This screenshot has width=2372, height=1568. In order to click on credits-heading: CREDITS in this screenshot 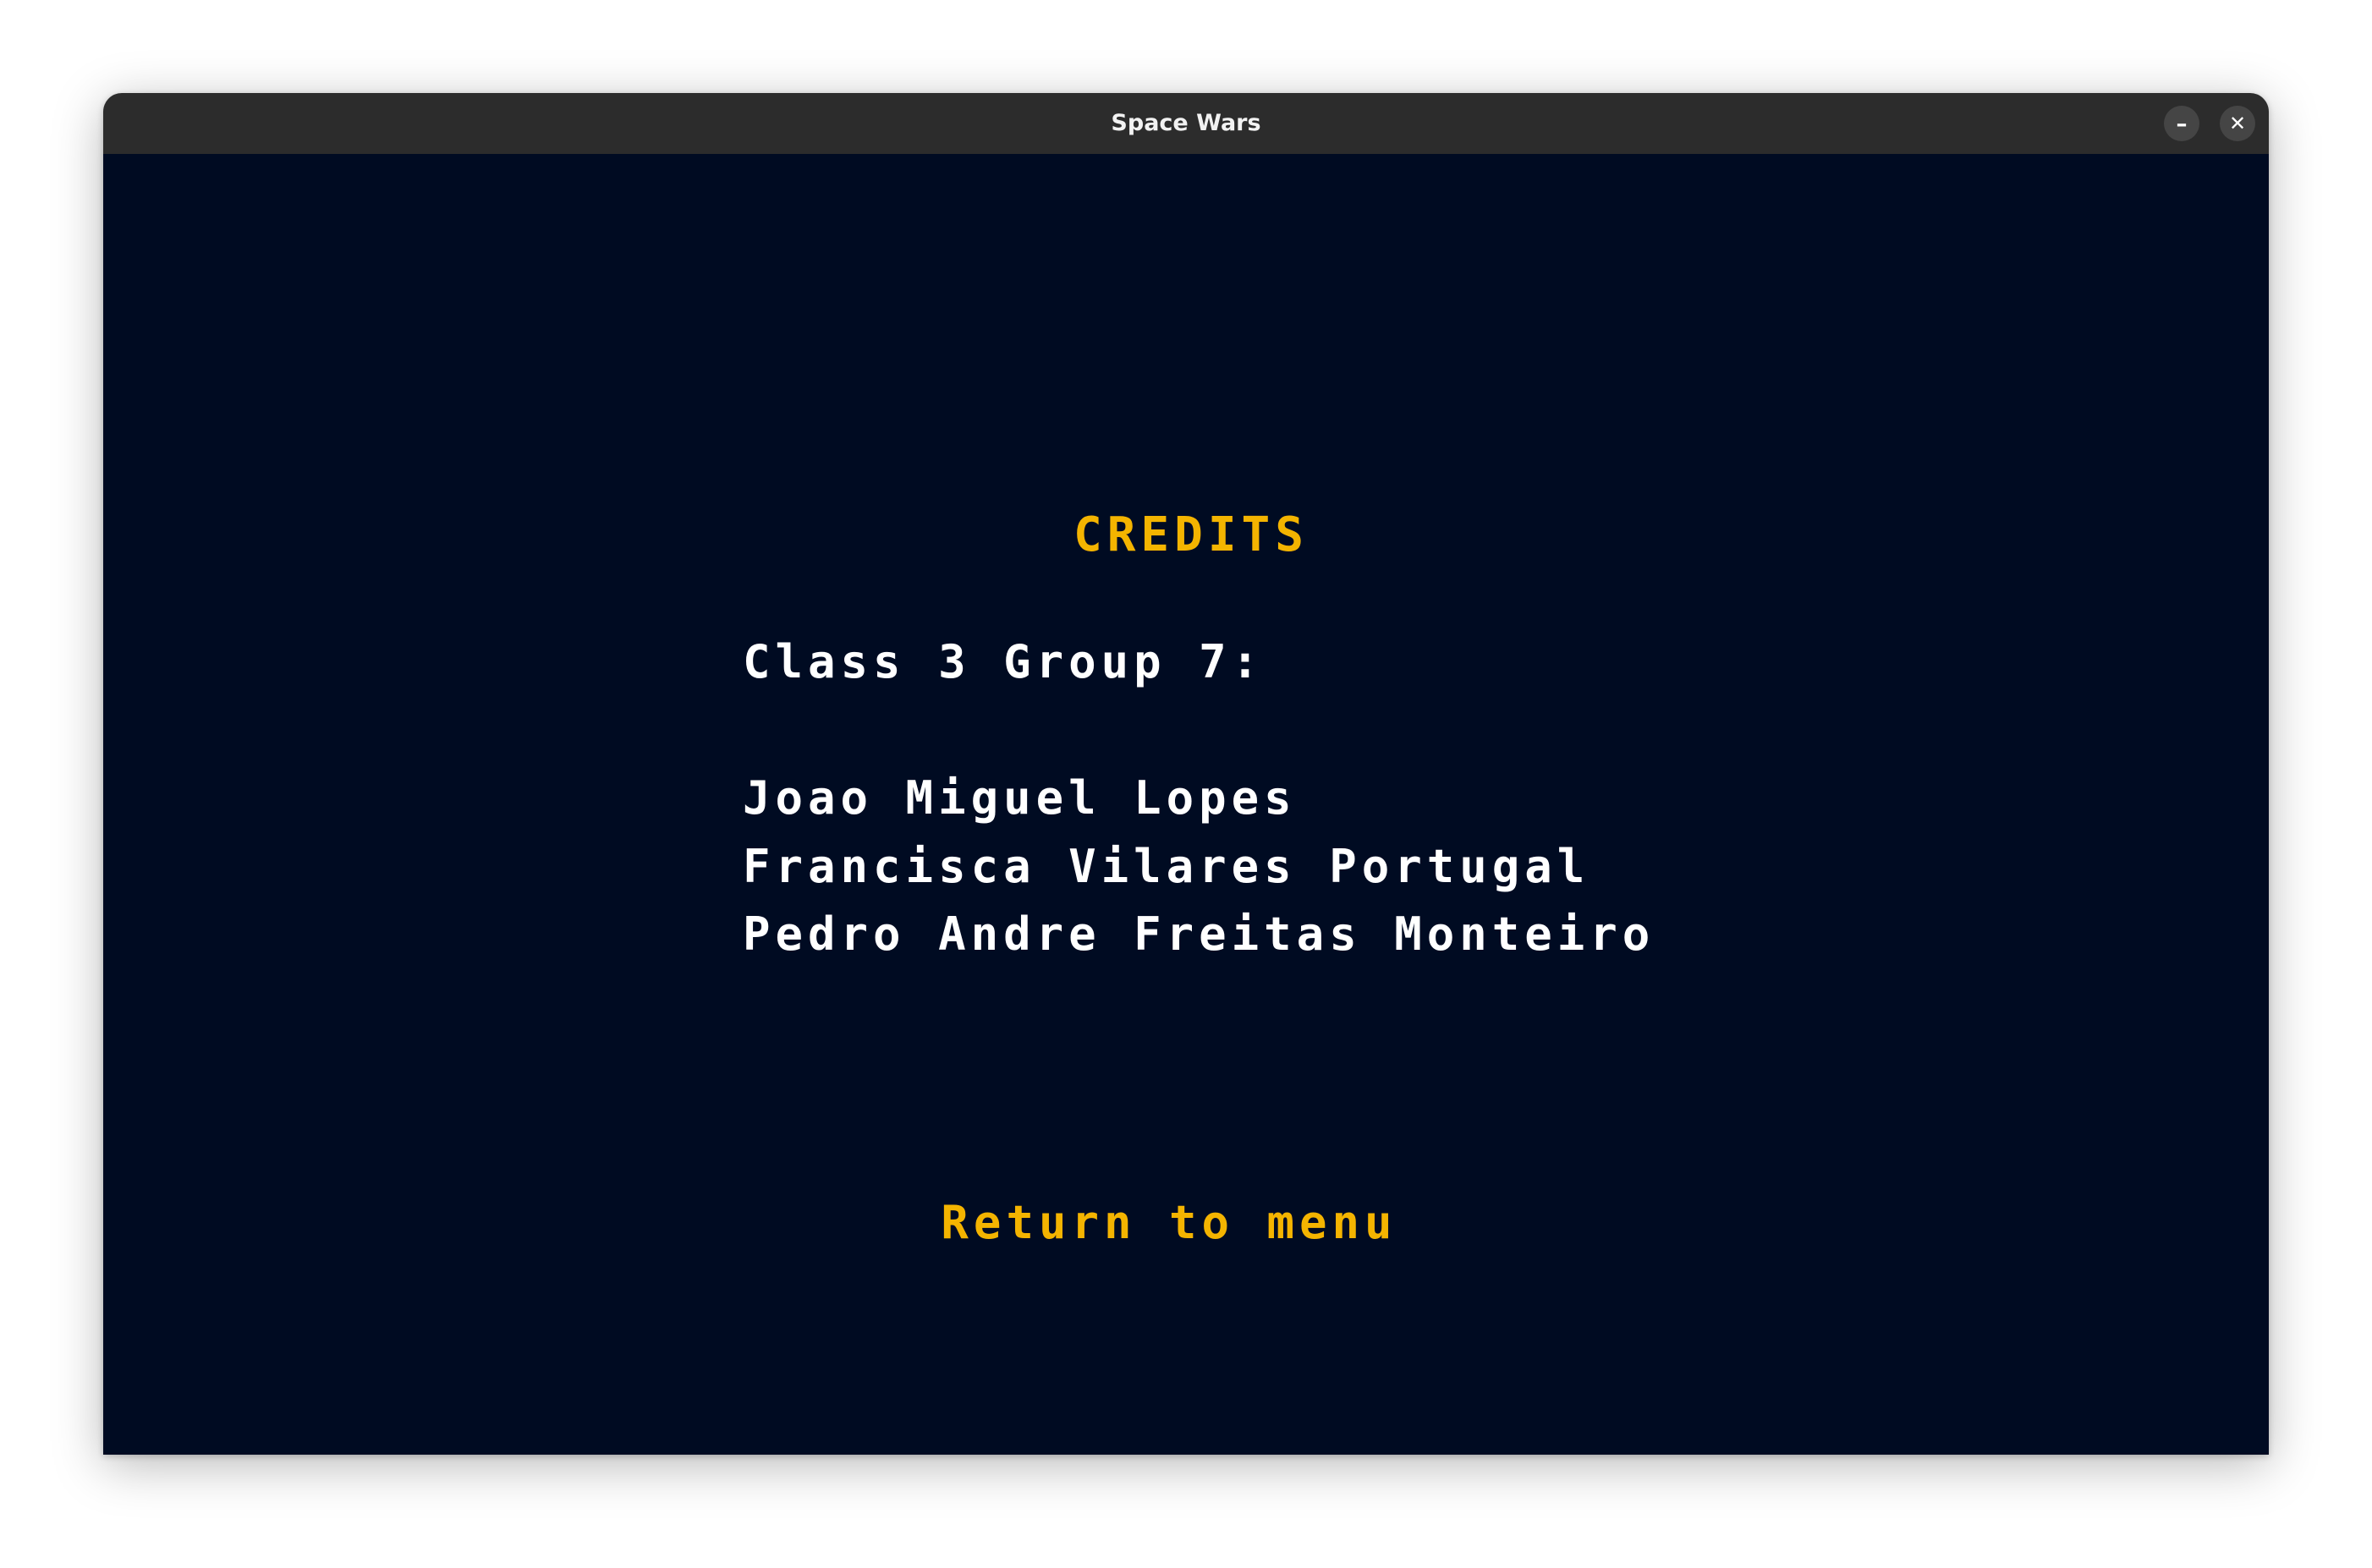, I will do `click(1191, 534)`.